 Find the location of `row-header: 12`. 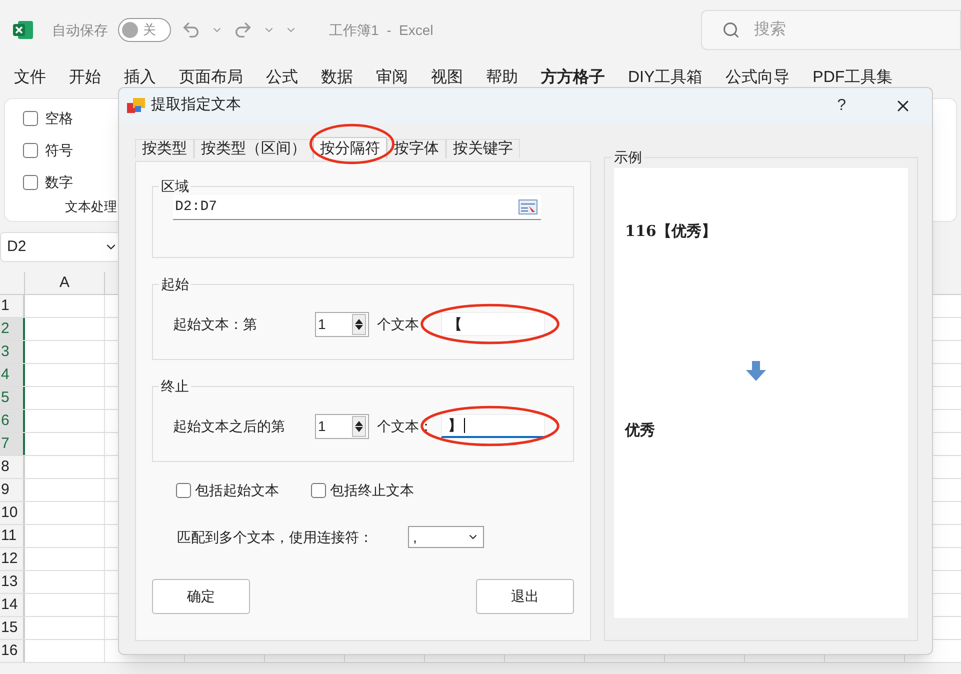

row-header: 12 is located at coordinates (12, 559).